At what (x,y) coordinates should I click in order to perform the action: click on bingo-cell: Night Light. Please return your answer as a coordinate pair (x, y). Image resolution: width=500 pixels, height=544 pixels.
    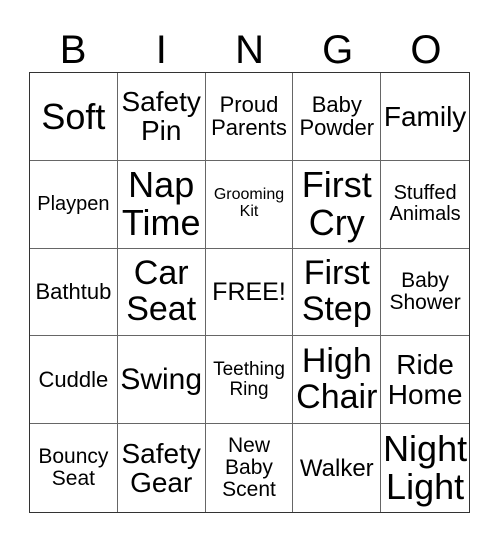
    Looking at the image, I should click on (425, 468).